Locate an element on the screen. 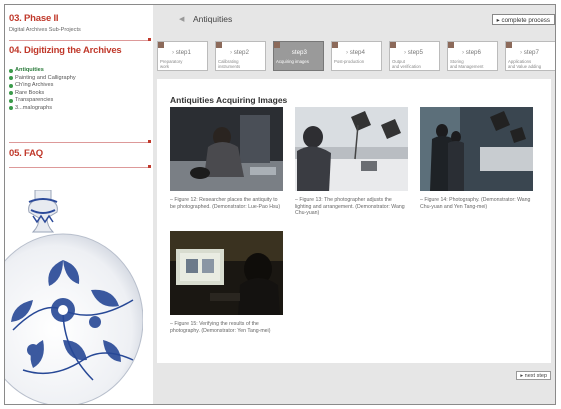  step-label: Applications and Value adding is located at coordinates (525, 64).